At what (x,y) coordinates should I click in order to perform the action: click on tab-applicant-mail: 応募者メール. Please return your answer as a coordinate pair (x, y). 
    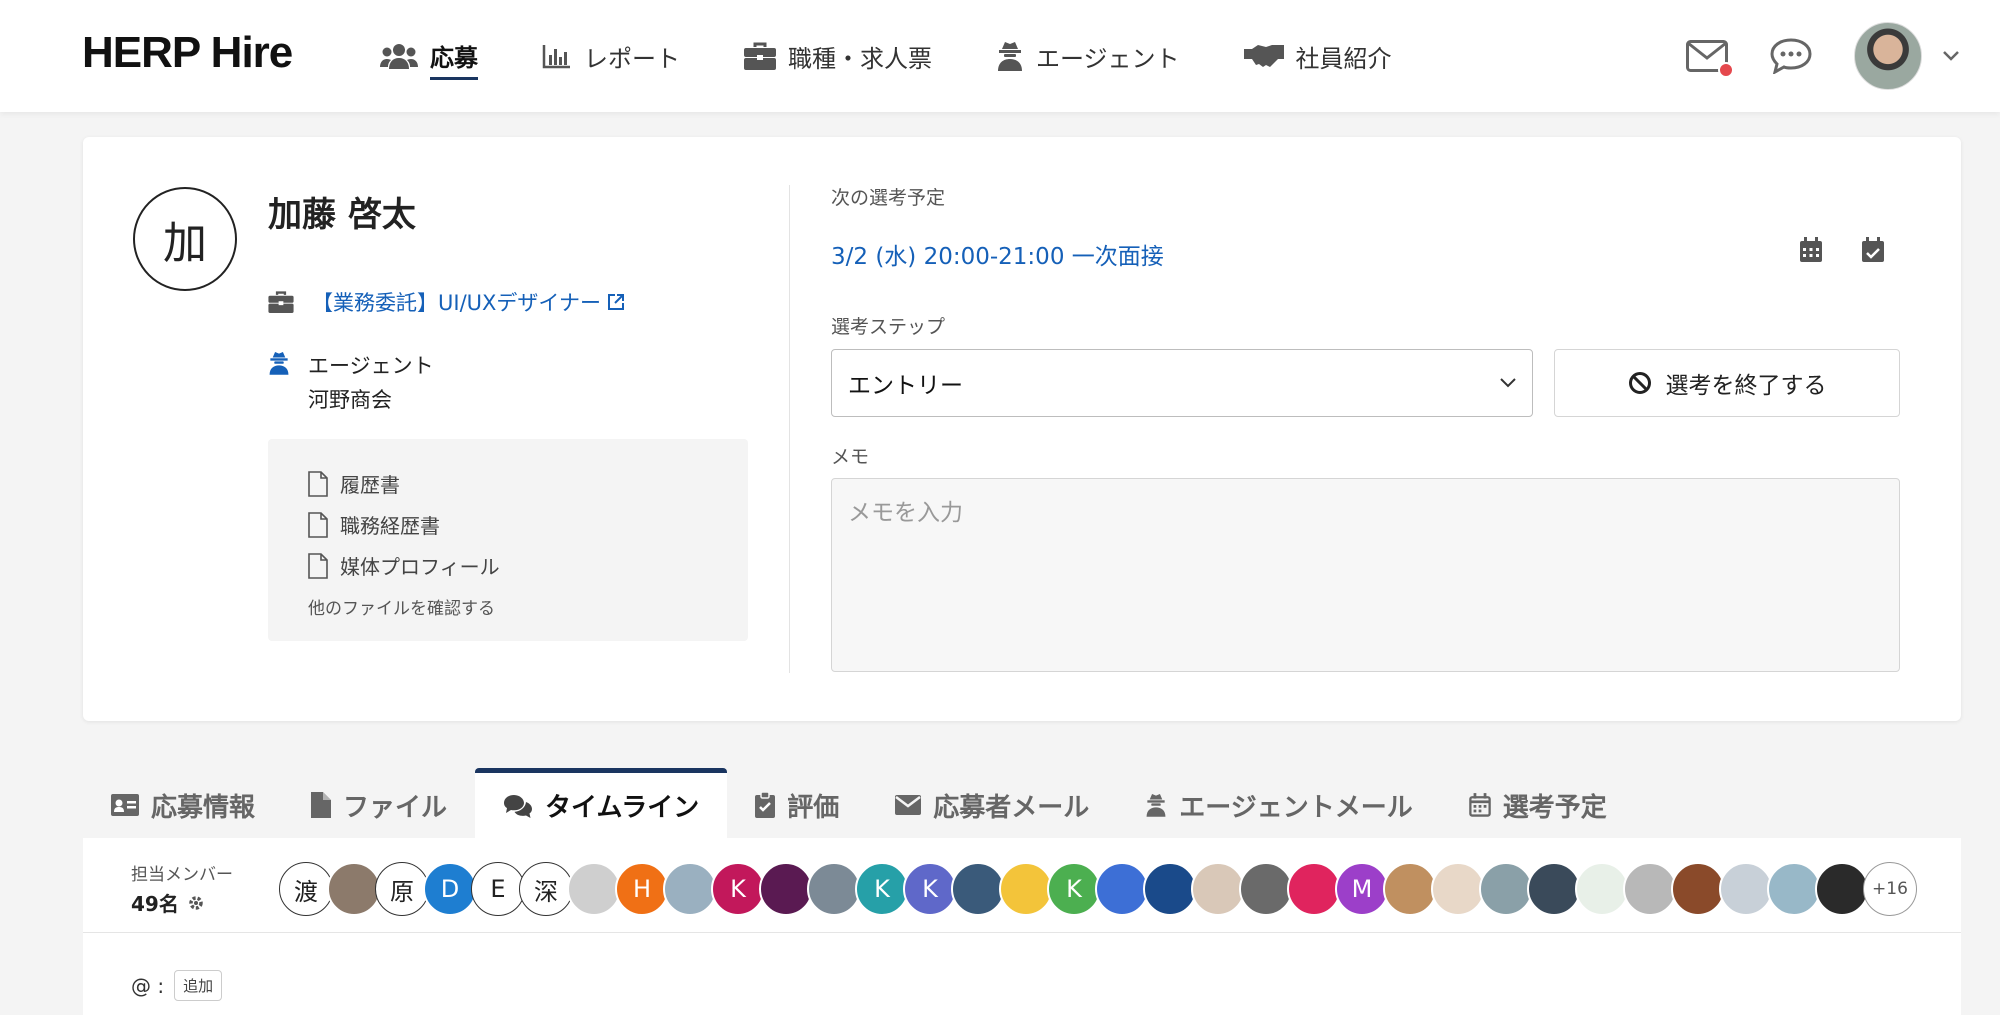
    Looking at the image, I should click on (992, 805).